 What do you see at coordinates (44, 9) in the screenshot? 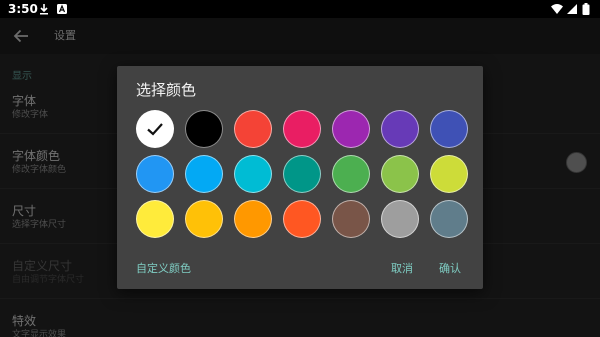
I see `download-icon` at bounding box center [44, 9].